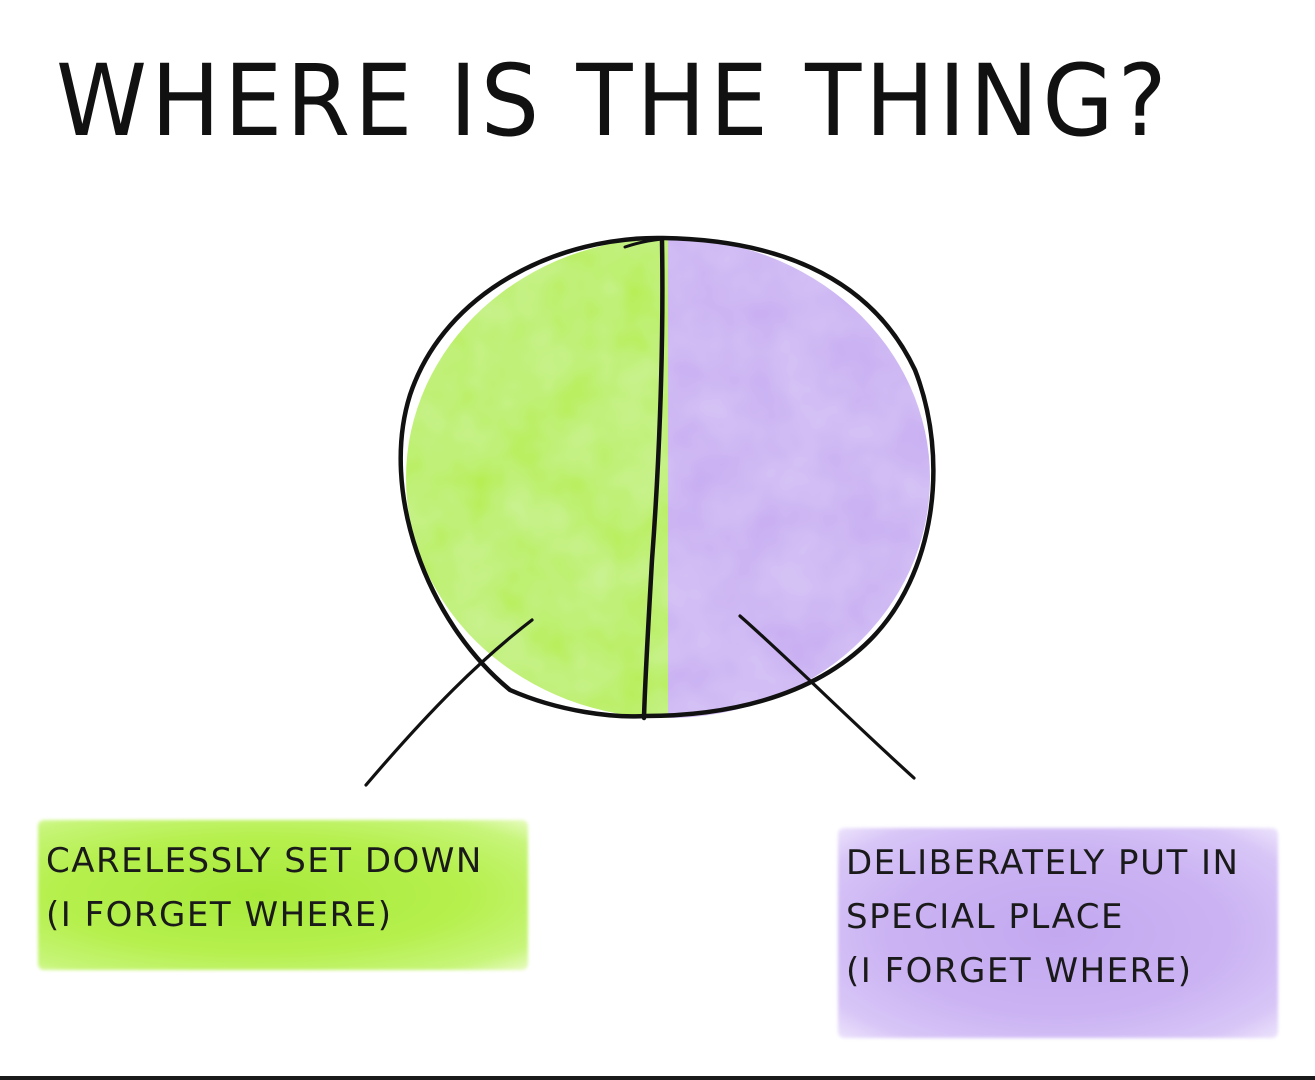 The image size is (1315, 1080). I want to click on slice-label-carelessly-set-down: CARELESSLY SET DOWN (I FORGET WHERE), so click(283, 895).